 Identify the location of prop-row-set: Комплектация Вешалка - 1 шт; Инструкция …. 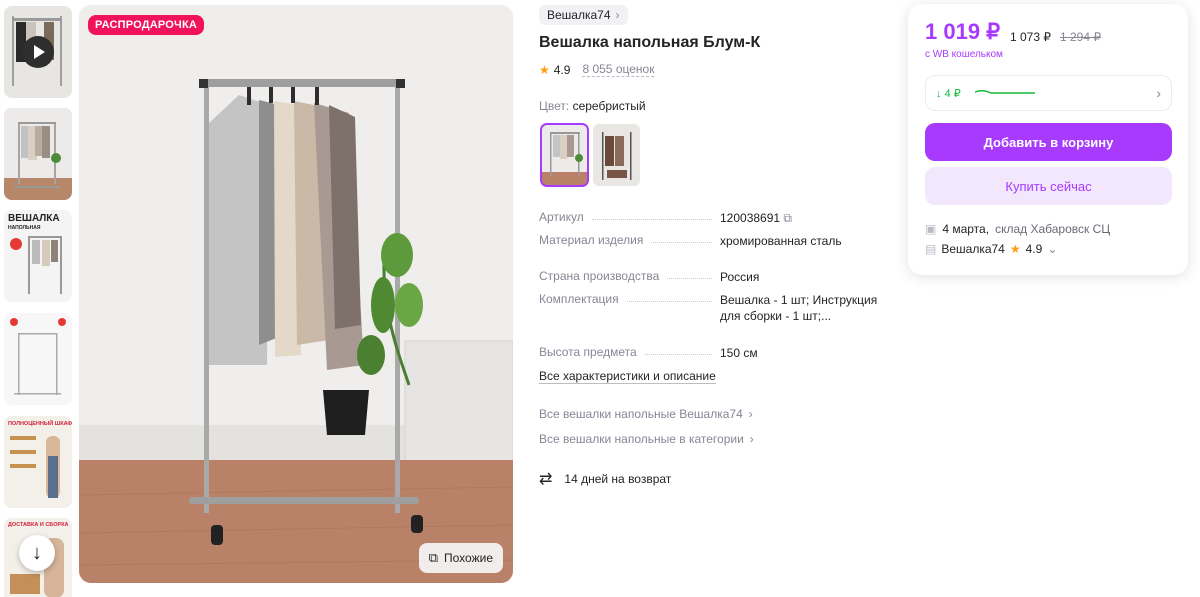
(714, 308).